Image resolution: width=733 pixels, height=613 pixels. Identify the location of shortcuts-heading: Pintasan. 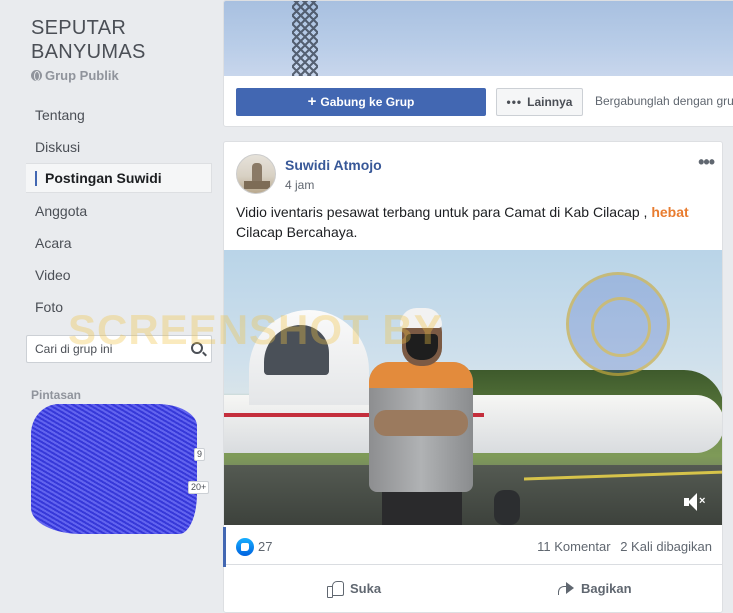
(56, 395).